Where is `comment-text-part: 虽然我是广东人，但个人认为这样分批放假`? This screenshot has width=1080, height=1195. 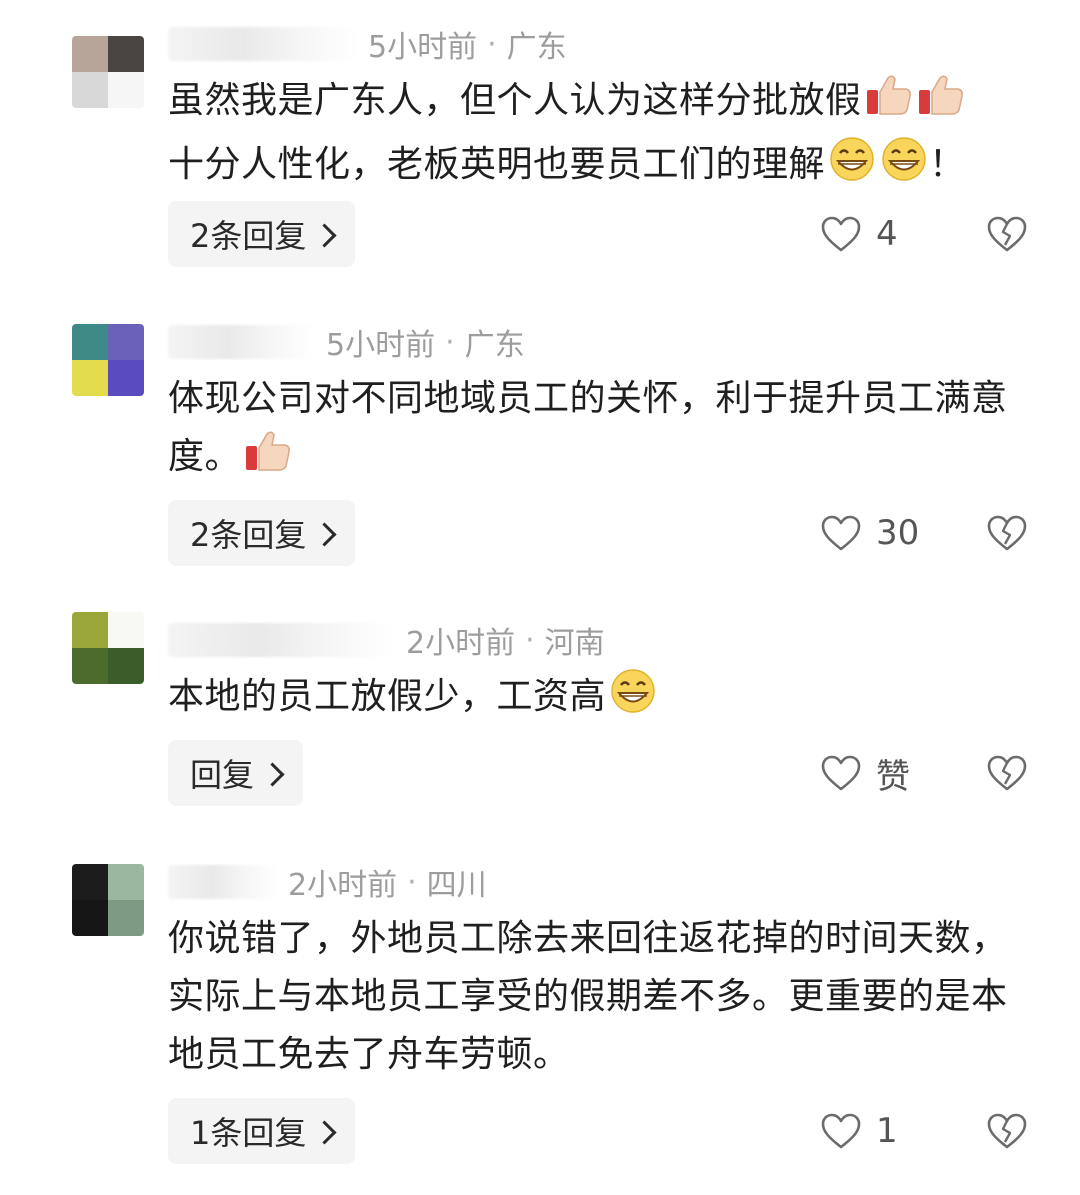 comment-text-part: 虽然我是广东人，但个人认为这样分批放假 is located at coordinates (515, 100).